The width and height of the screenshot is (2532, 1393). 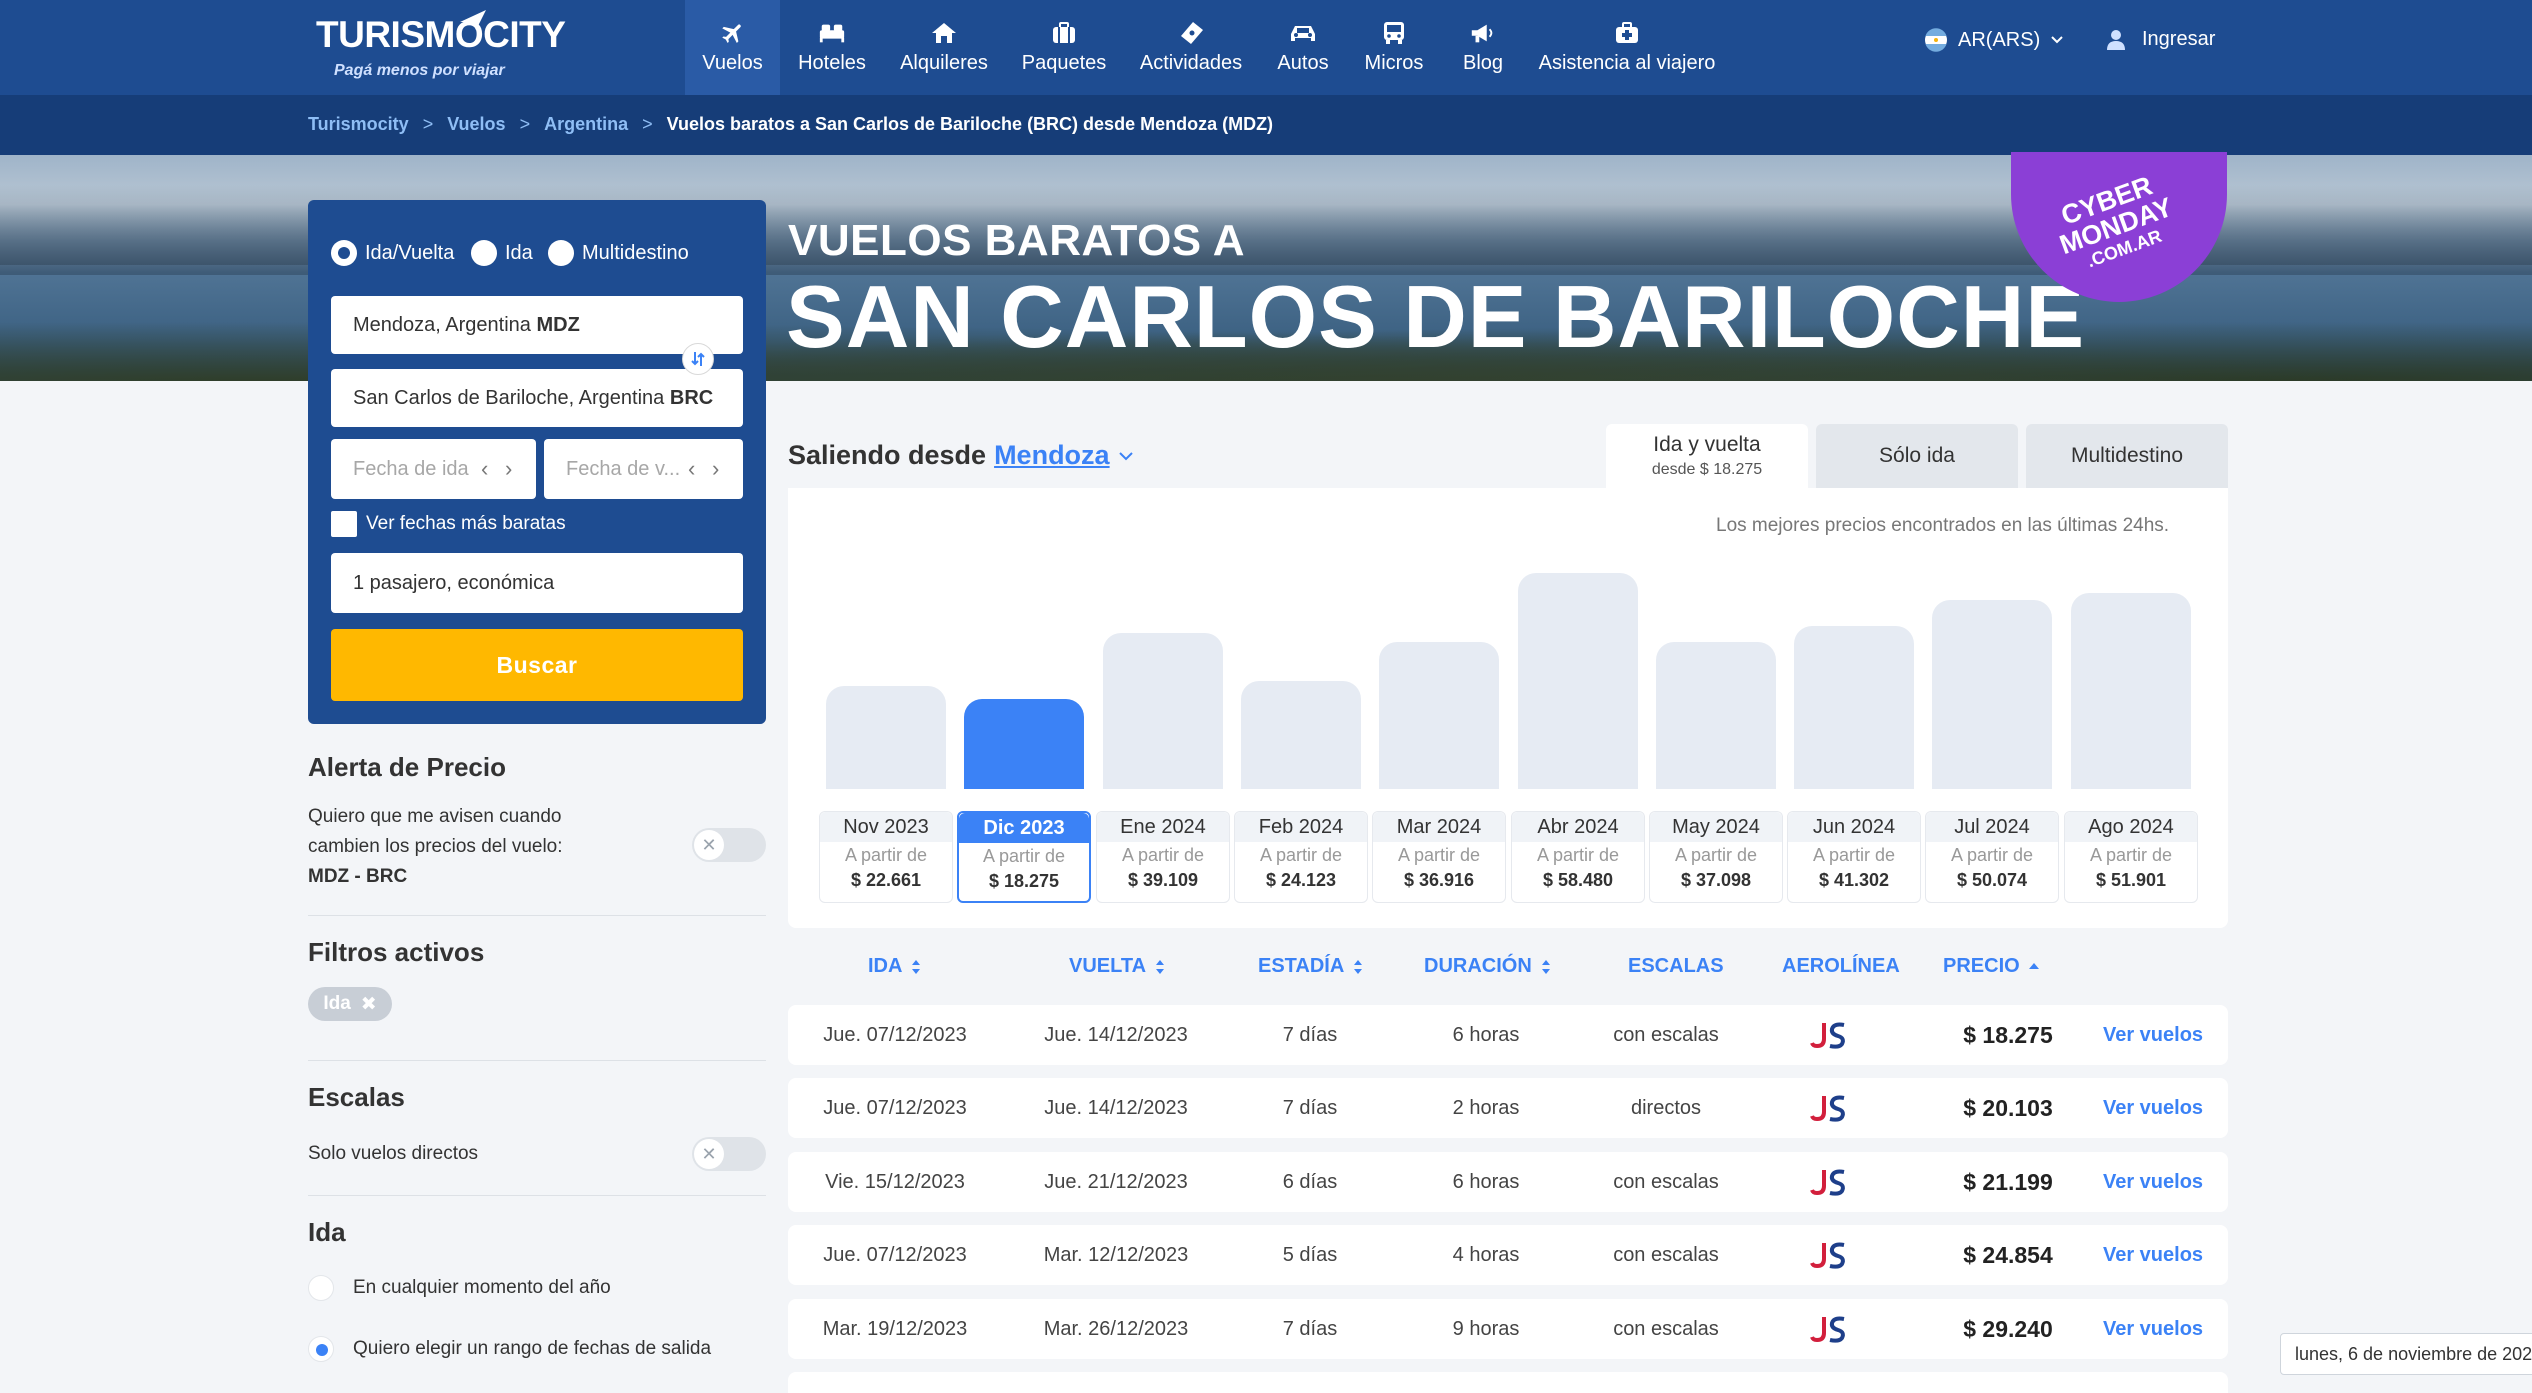 I want to click on plane-icon, so click(x=733, y=33).